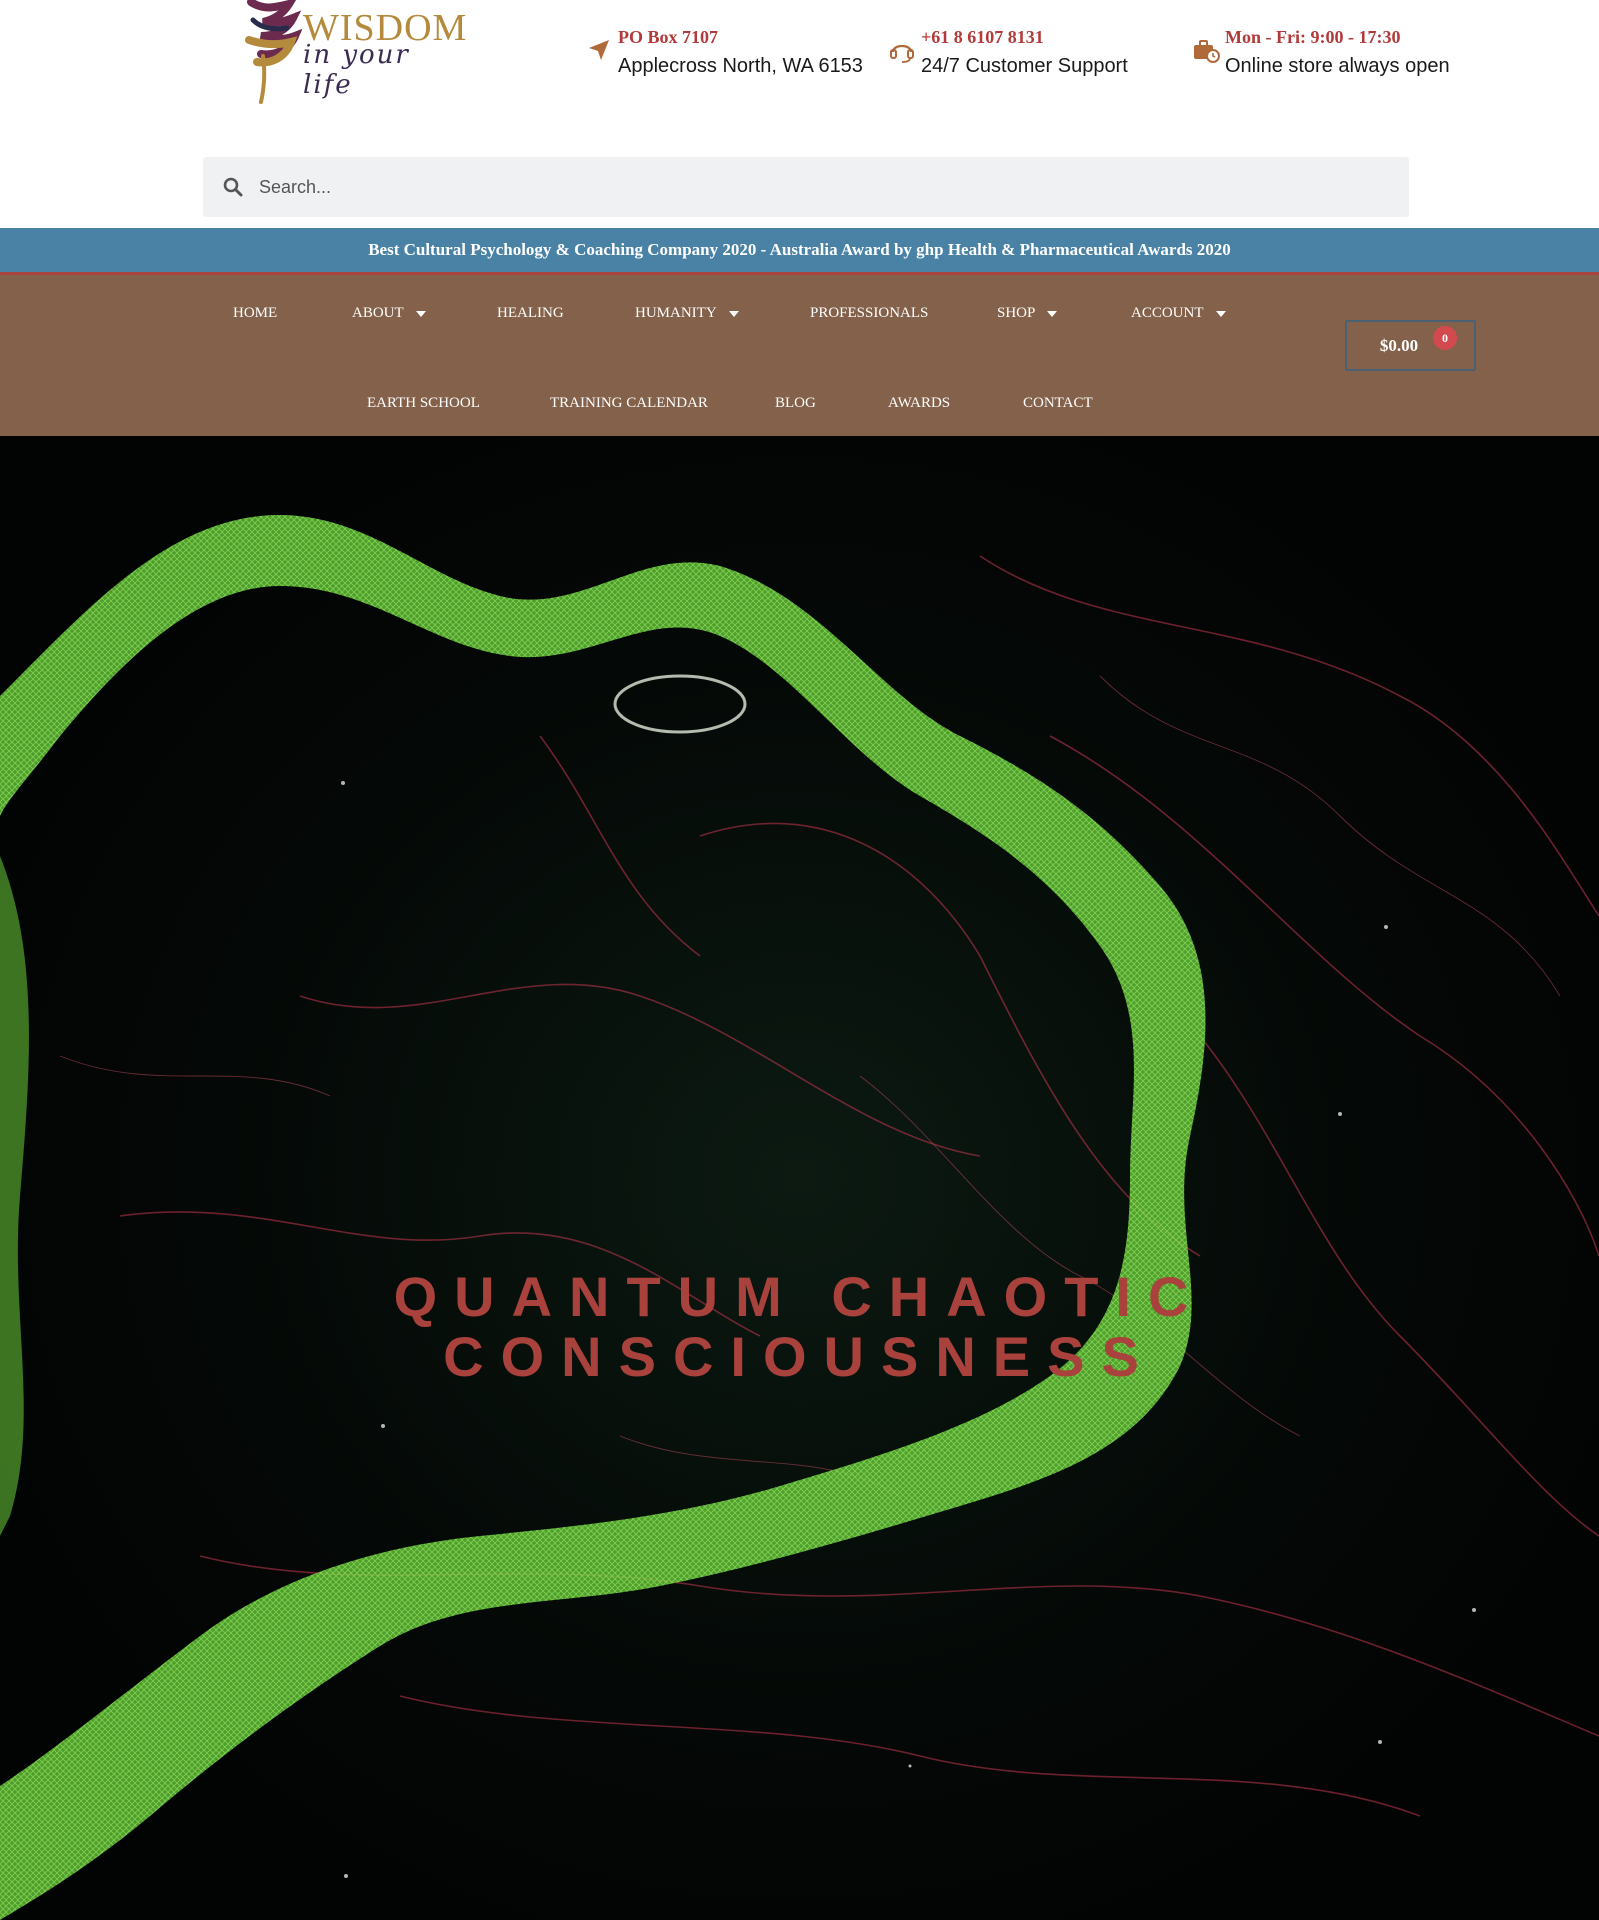 The width and height of the screenshot is (1599, 1920). What do you see at coordinates (824, 187) in the screenshot?
I see `search-input` at bounding box center [824, 187].